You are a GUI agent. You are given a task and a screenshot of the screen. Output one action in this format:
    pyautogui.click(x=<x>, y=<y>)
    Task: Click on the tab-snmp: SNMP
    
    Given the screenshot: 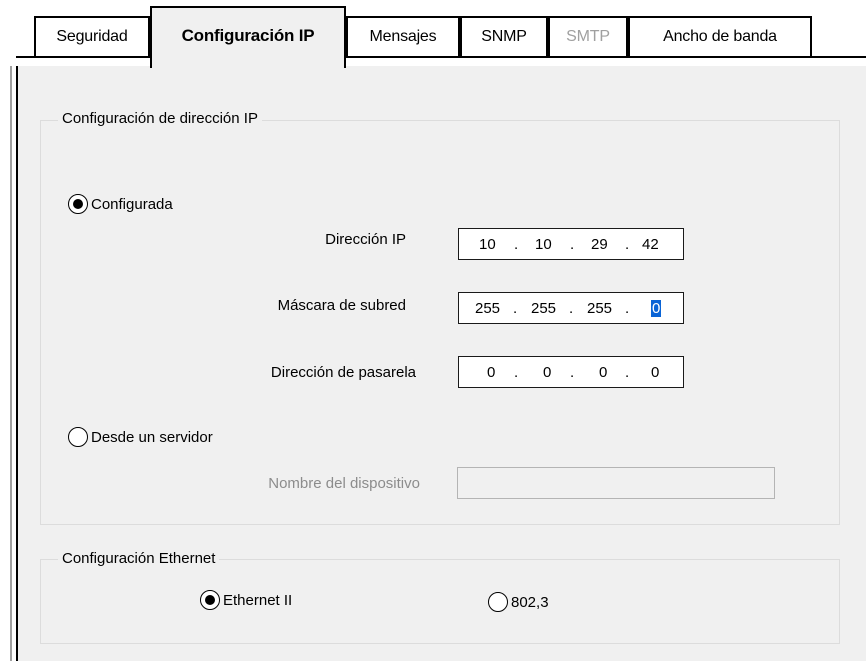 What is the action you would take?
    pyautogui.click(x=504, y=36)
    